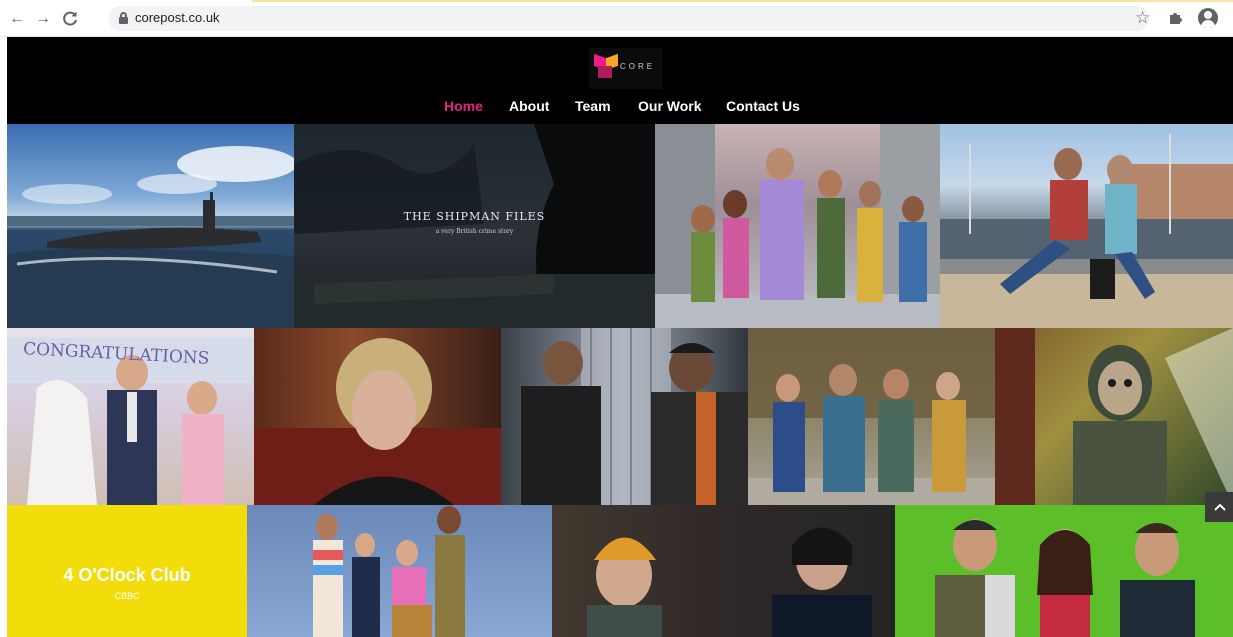 This screenshot has height=637, width=1233. I want to click on tile-confrontation, so click(624, 416).